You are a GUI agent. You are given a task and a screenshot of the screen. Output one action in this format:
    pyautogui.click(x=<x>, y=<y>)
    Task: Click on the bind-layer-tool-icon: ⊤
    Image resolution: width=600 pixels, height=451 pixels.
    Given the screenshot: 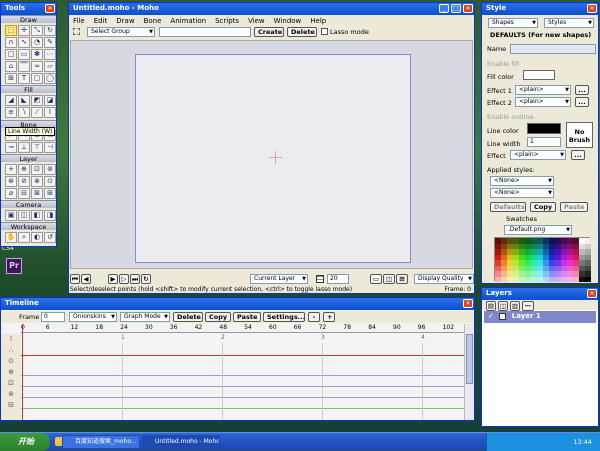 What is the action you would take?
    pyautogui.click(x=37, y=147)
    